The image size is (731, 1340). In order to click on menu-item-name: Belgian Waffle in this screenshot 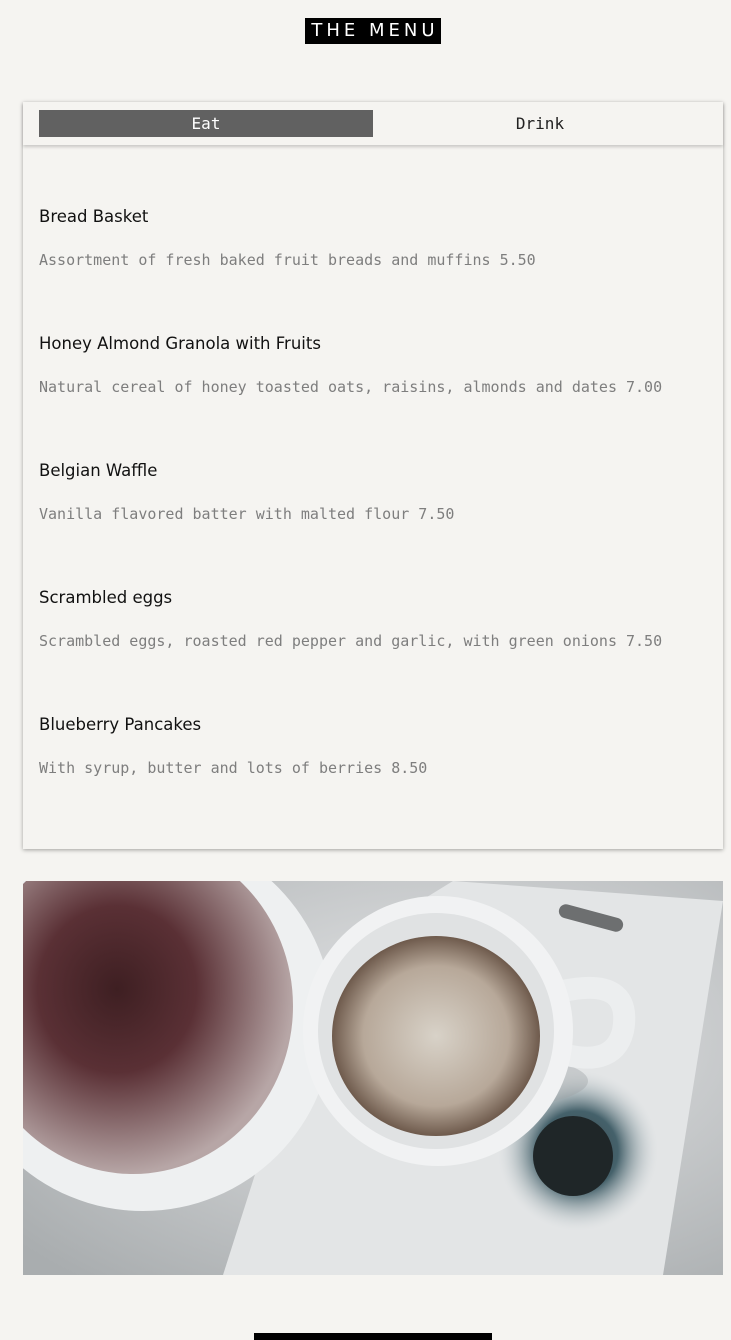, I will do `click(98, 470)`.